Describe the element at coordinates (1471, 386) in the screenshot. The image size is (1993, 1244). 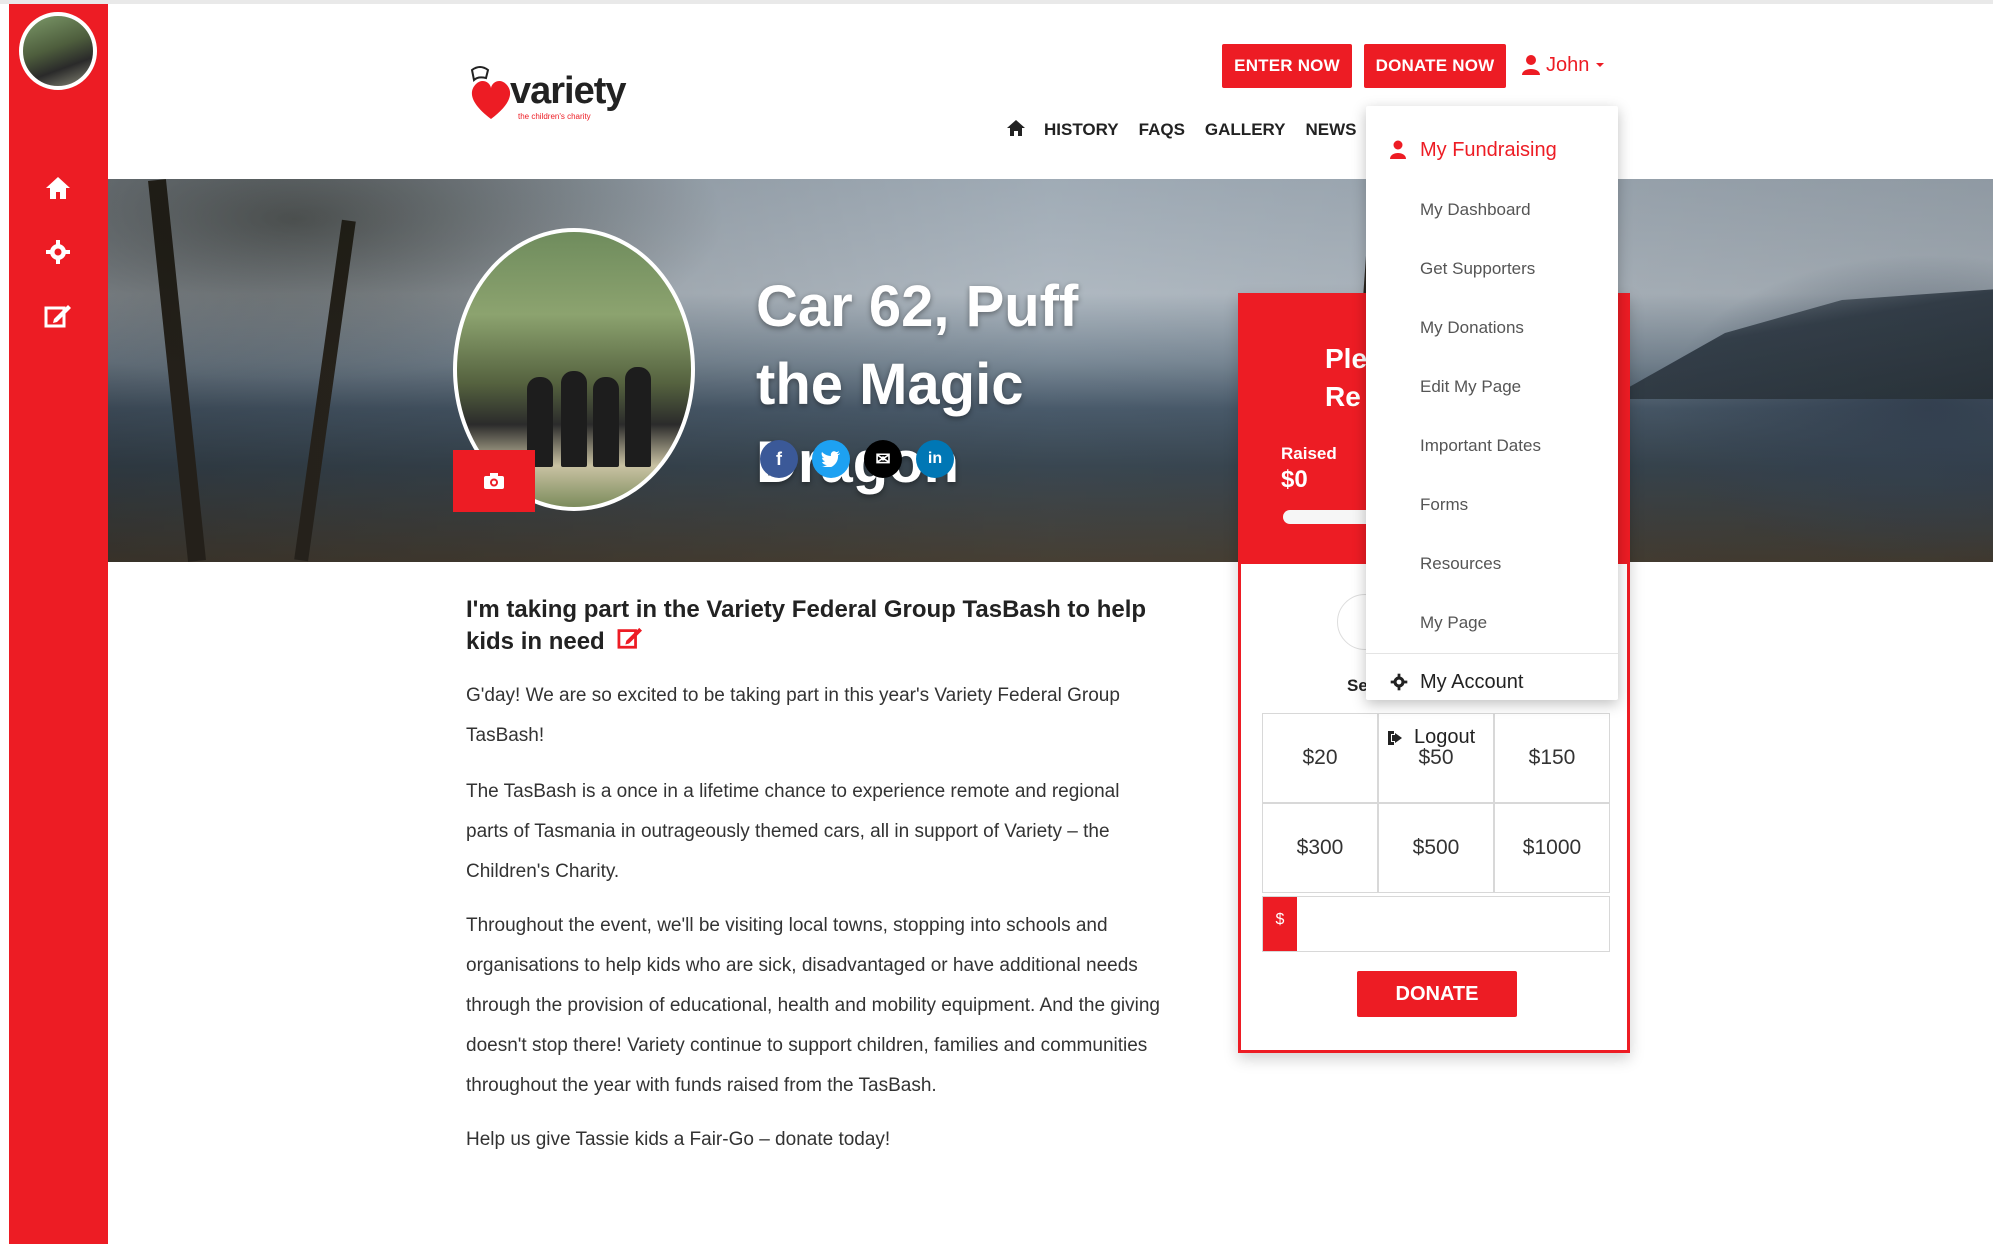
I see `menu-item-label: Edit My Page` at that location.